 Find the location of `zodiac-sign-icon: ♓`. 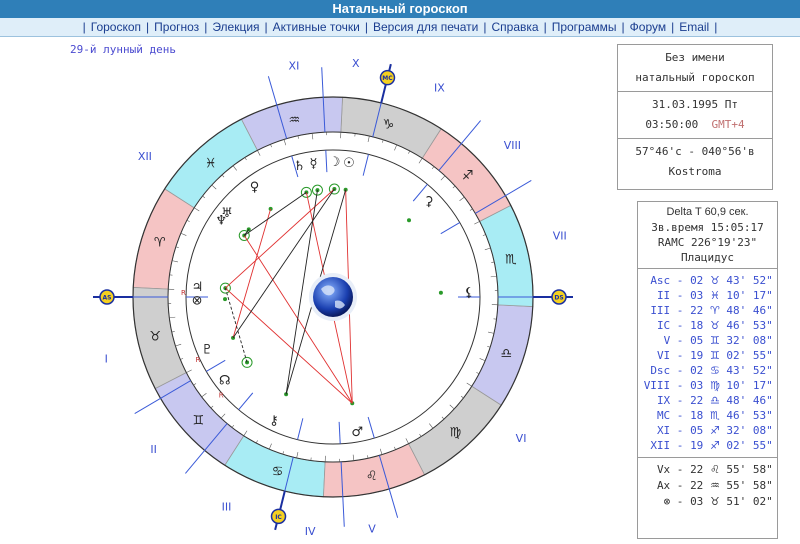

zodiac-sign-icon: ♓ is located at coordinates (714, 295).